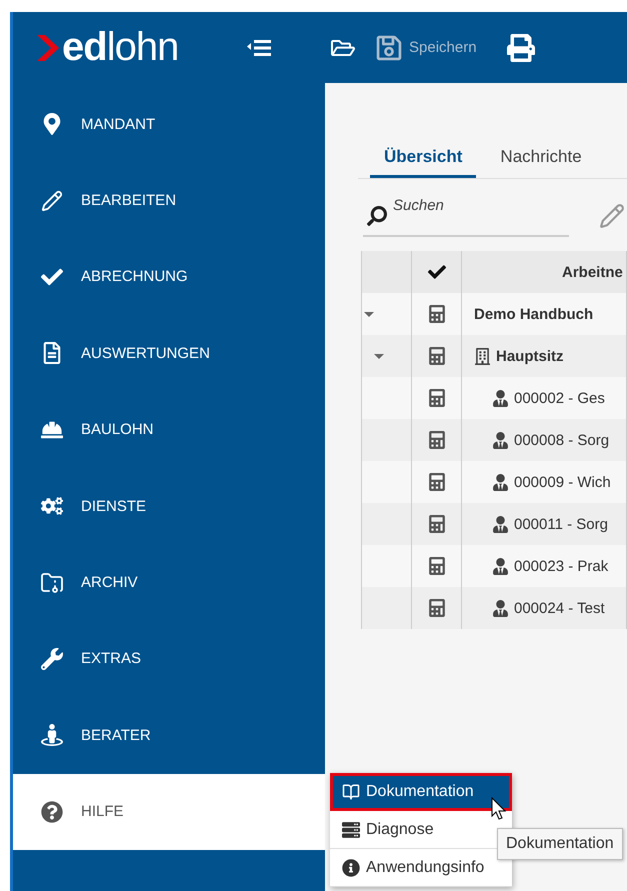 The image size is (627, 891). Describe the element at coordinates (52, 582) in the screenshot. I see `archive-folder-icon` at that location.